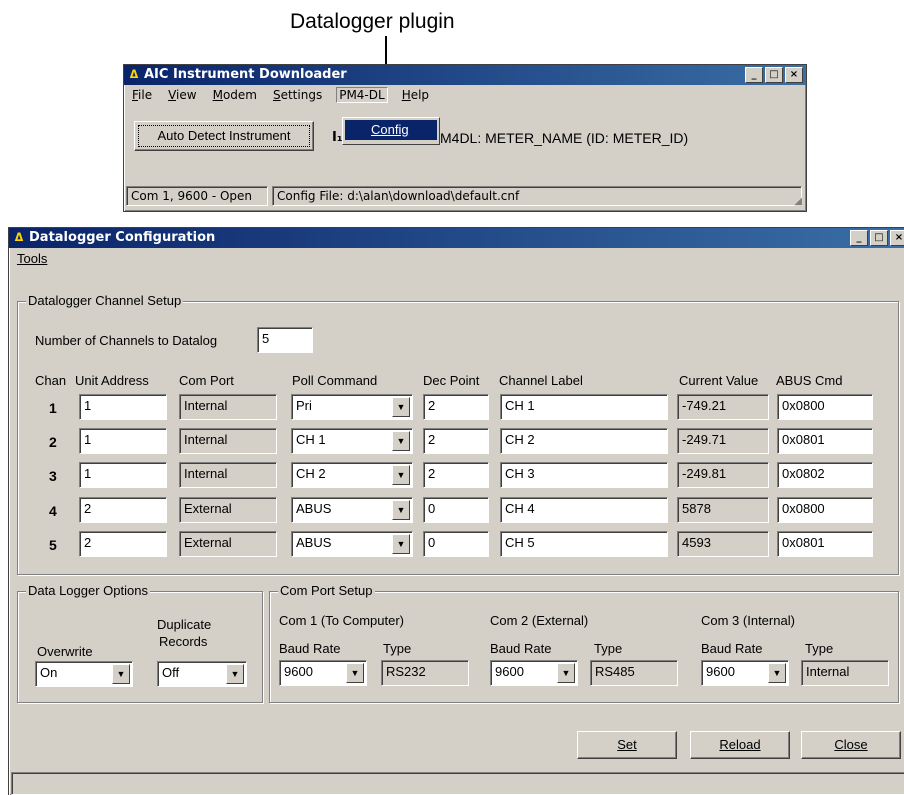  I want to click on com2-baud-value: 9600, so click(509, 671).